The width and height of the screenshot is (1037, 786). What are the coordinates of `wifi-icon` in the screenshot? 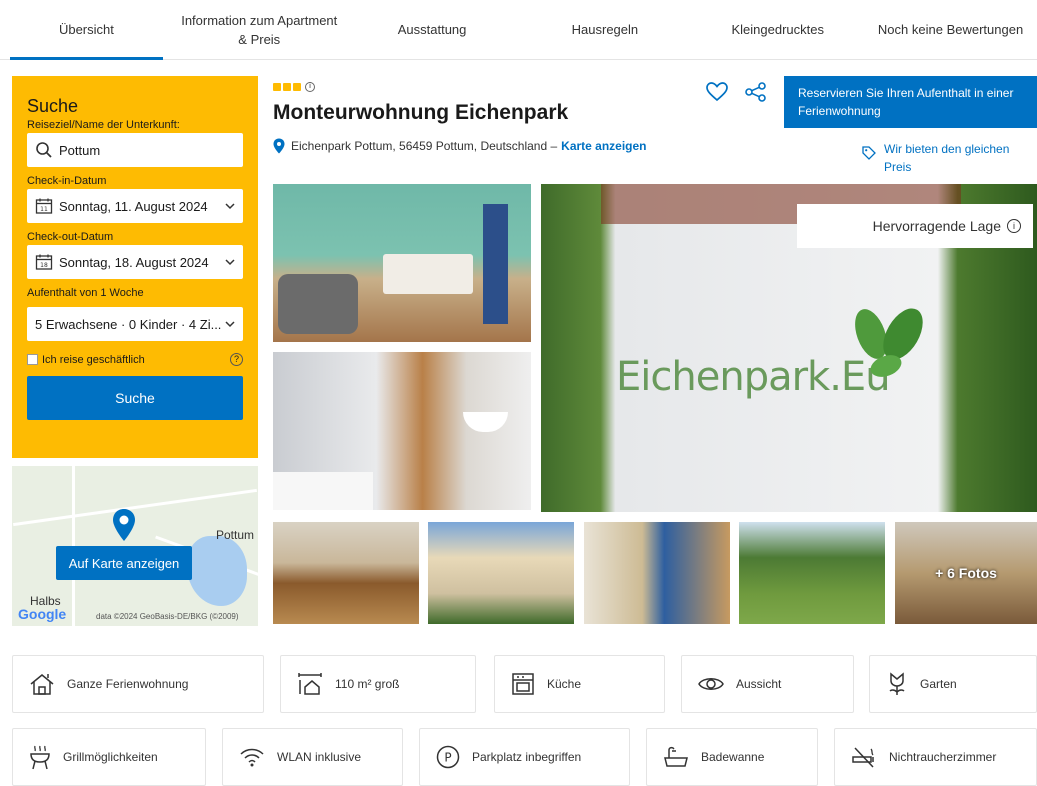 It's located at (252, 757).